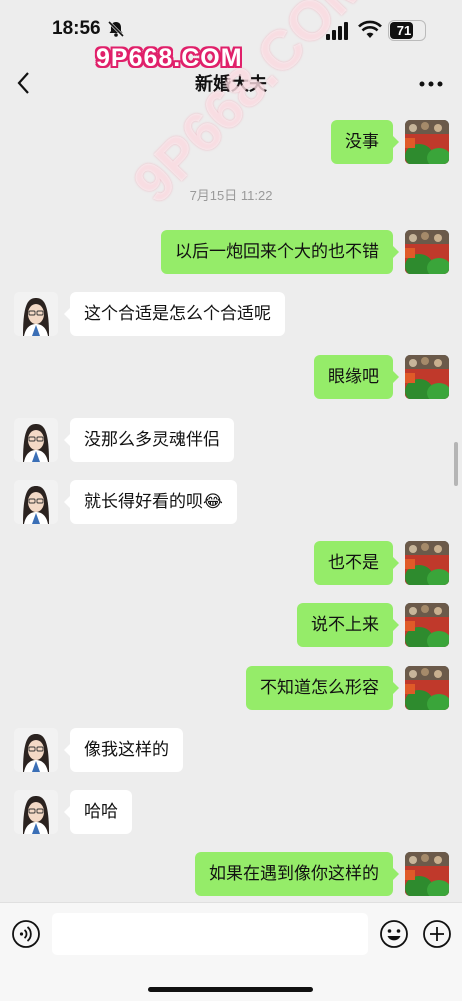 The height and width of the screenshot is (1001, 462). Describe the element at coordinates (116, 29) in the screenshot. I see `bell-slash-icon` at that location.